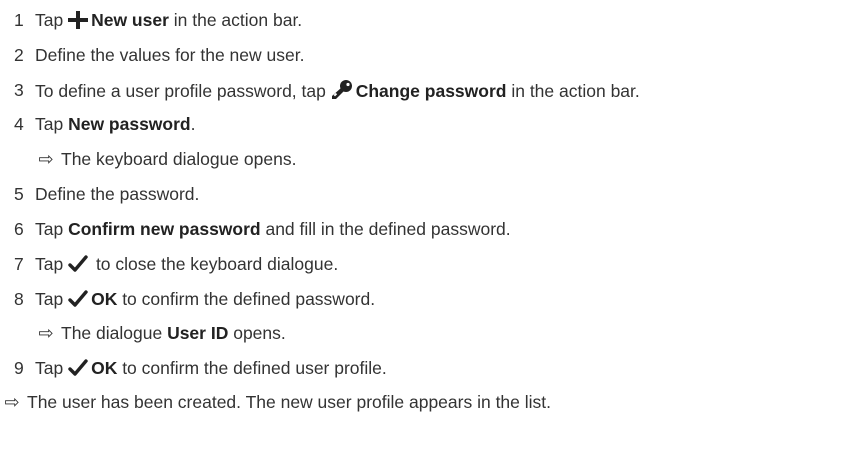  I want to click on result-text-post: opens., so click(257, 333).